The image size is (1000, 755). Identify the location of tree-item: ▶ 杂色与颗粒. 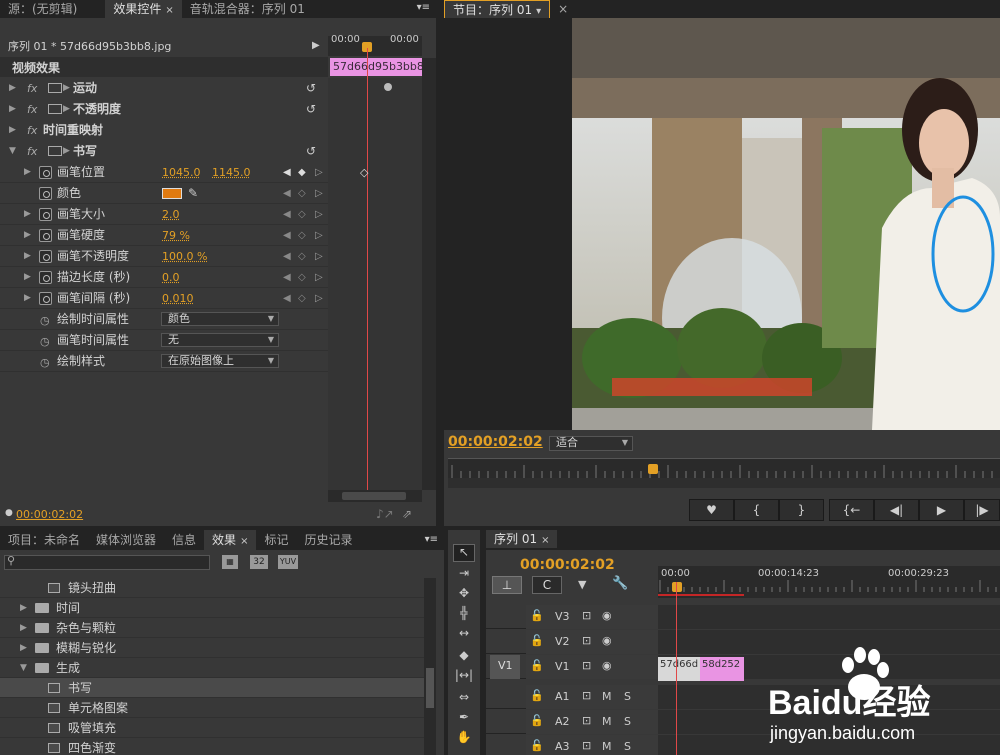
(212, 628).